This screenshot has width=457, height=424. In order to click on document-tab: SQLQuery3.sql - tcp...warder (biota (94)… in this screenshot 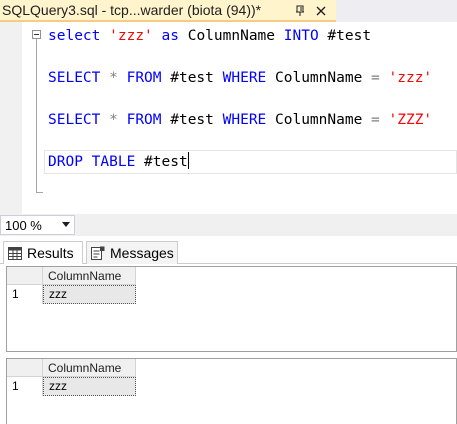, I will do `click(168, 11)`.